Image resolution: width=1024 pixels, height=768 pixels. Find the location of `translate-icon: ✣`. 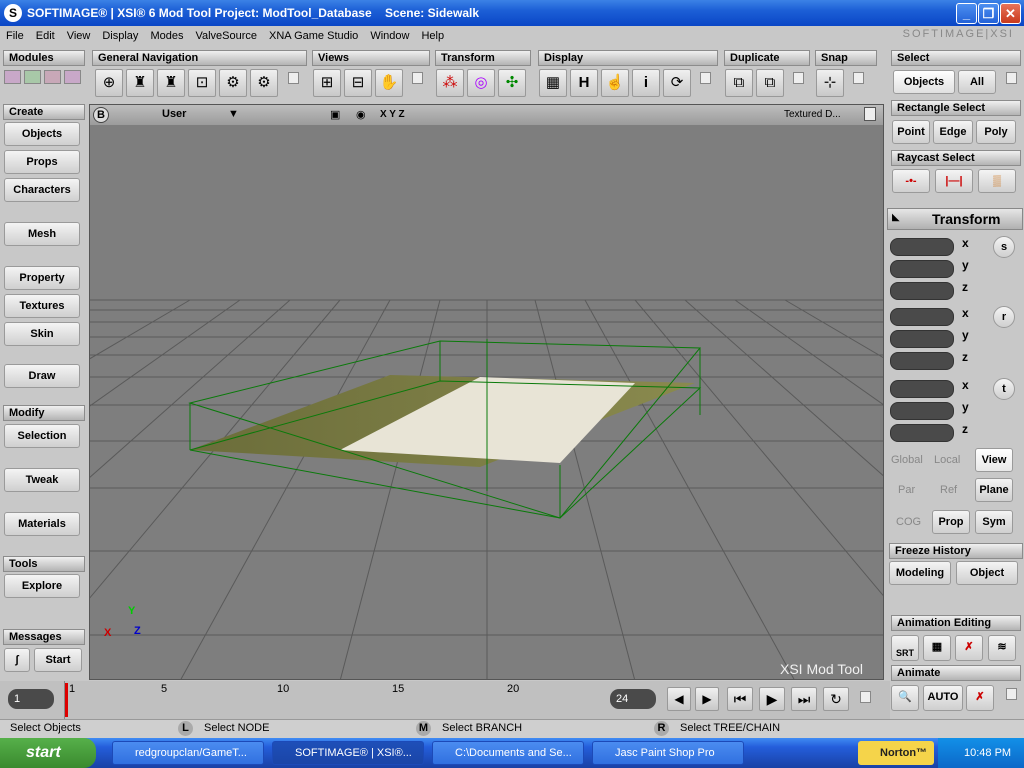

translate-icon: ✣ is located at coordinates (512, 83).